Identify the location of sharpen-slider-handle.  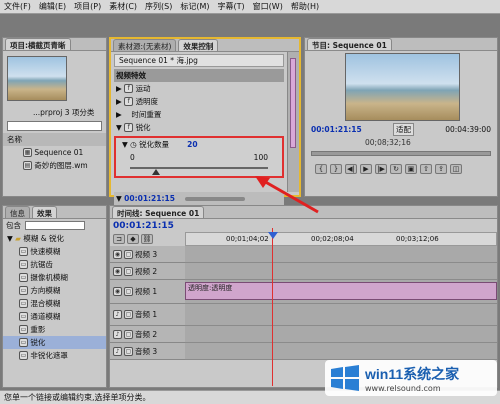
(156, 172).